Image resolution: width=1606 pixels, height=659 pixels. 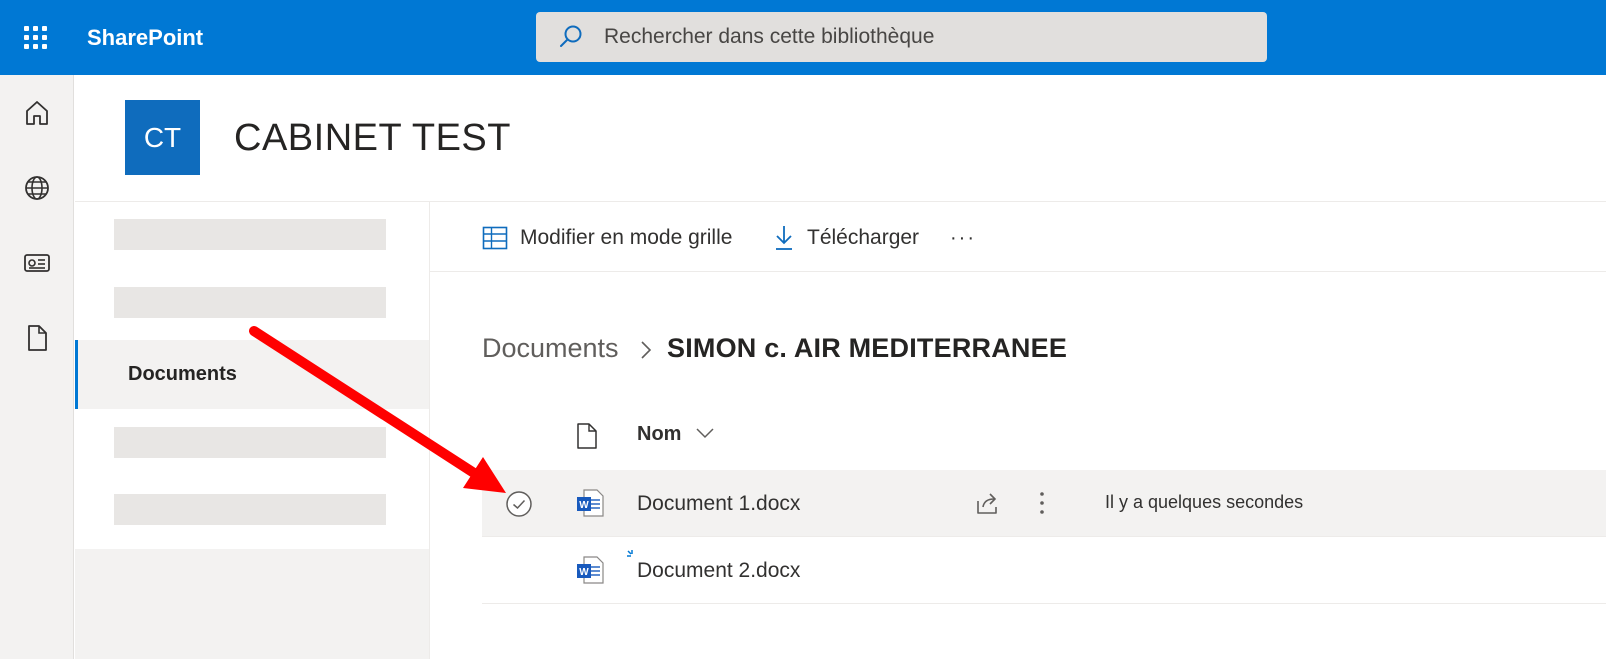 I want to click on search-icon, so click(x=571, y=36).